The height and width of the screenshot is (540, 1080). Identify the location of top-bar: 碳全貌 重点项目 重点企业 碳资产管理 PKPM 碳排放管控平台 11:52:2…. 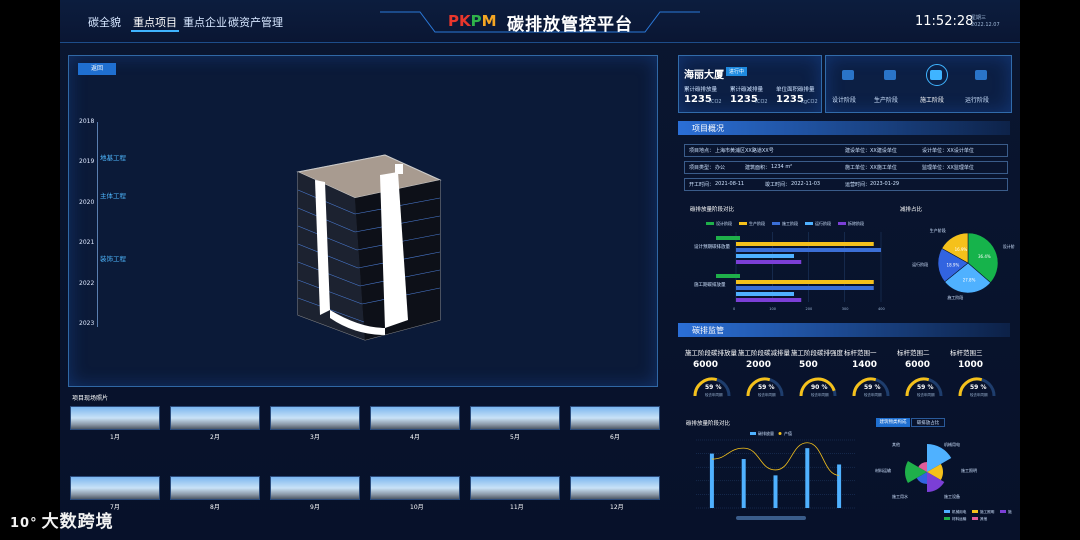
(540, 21).